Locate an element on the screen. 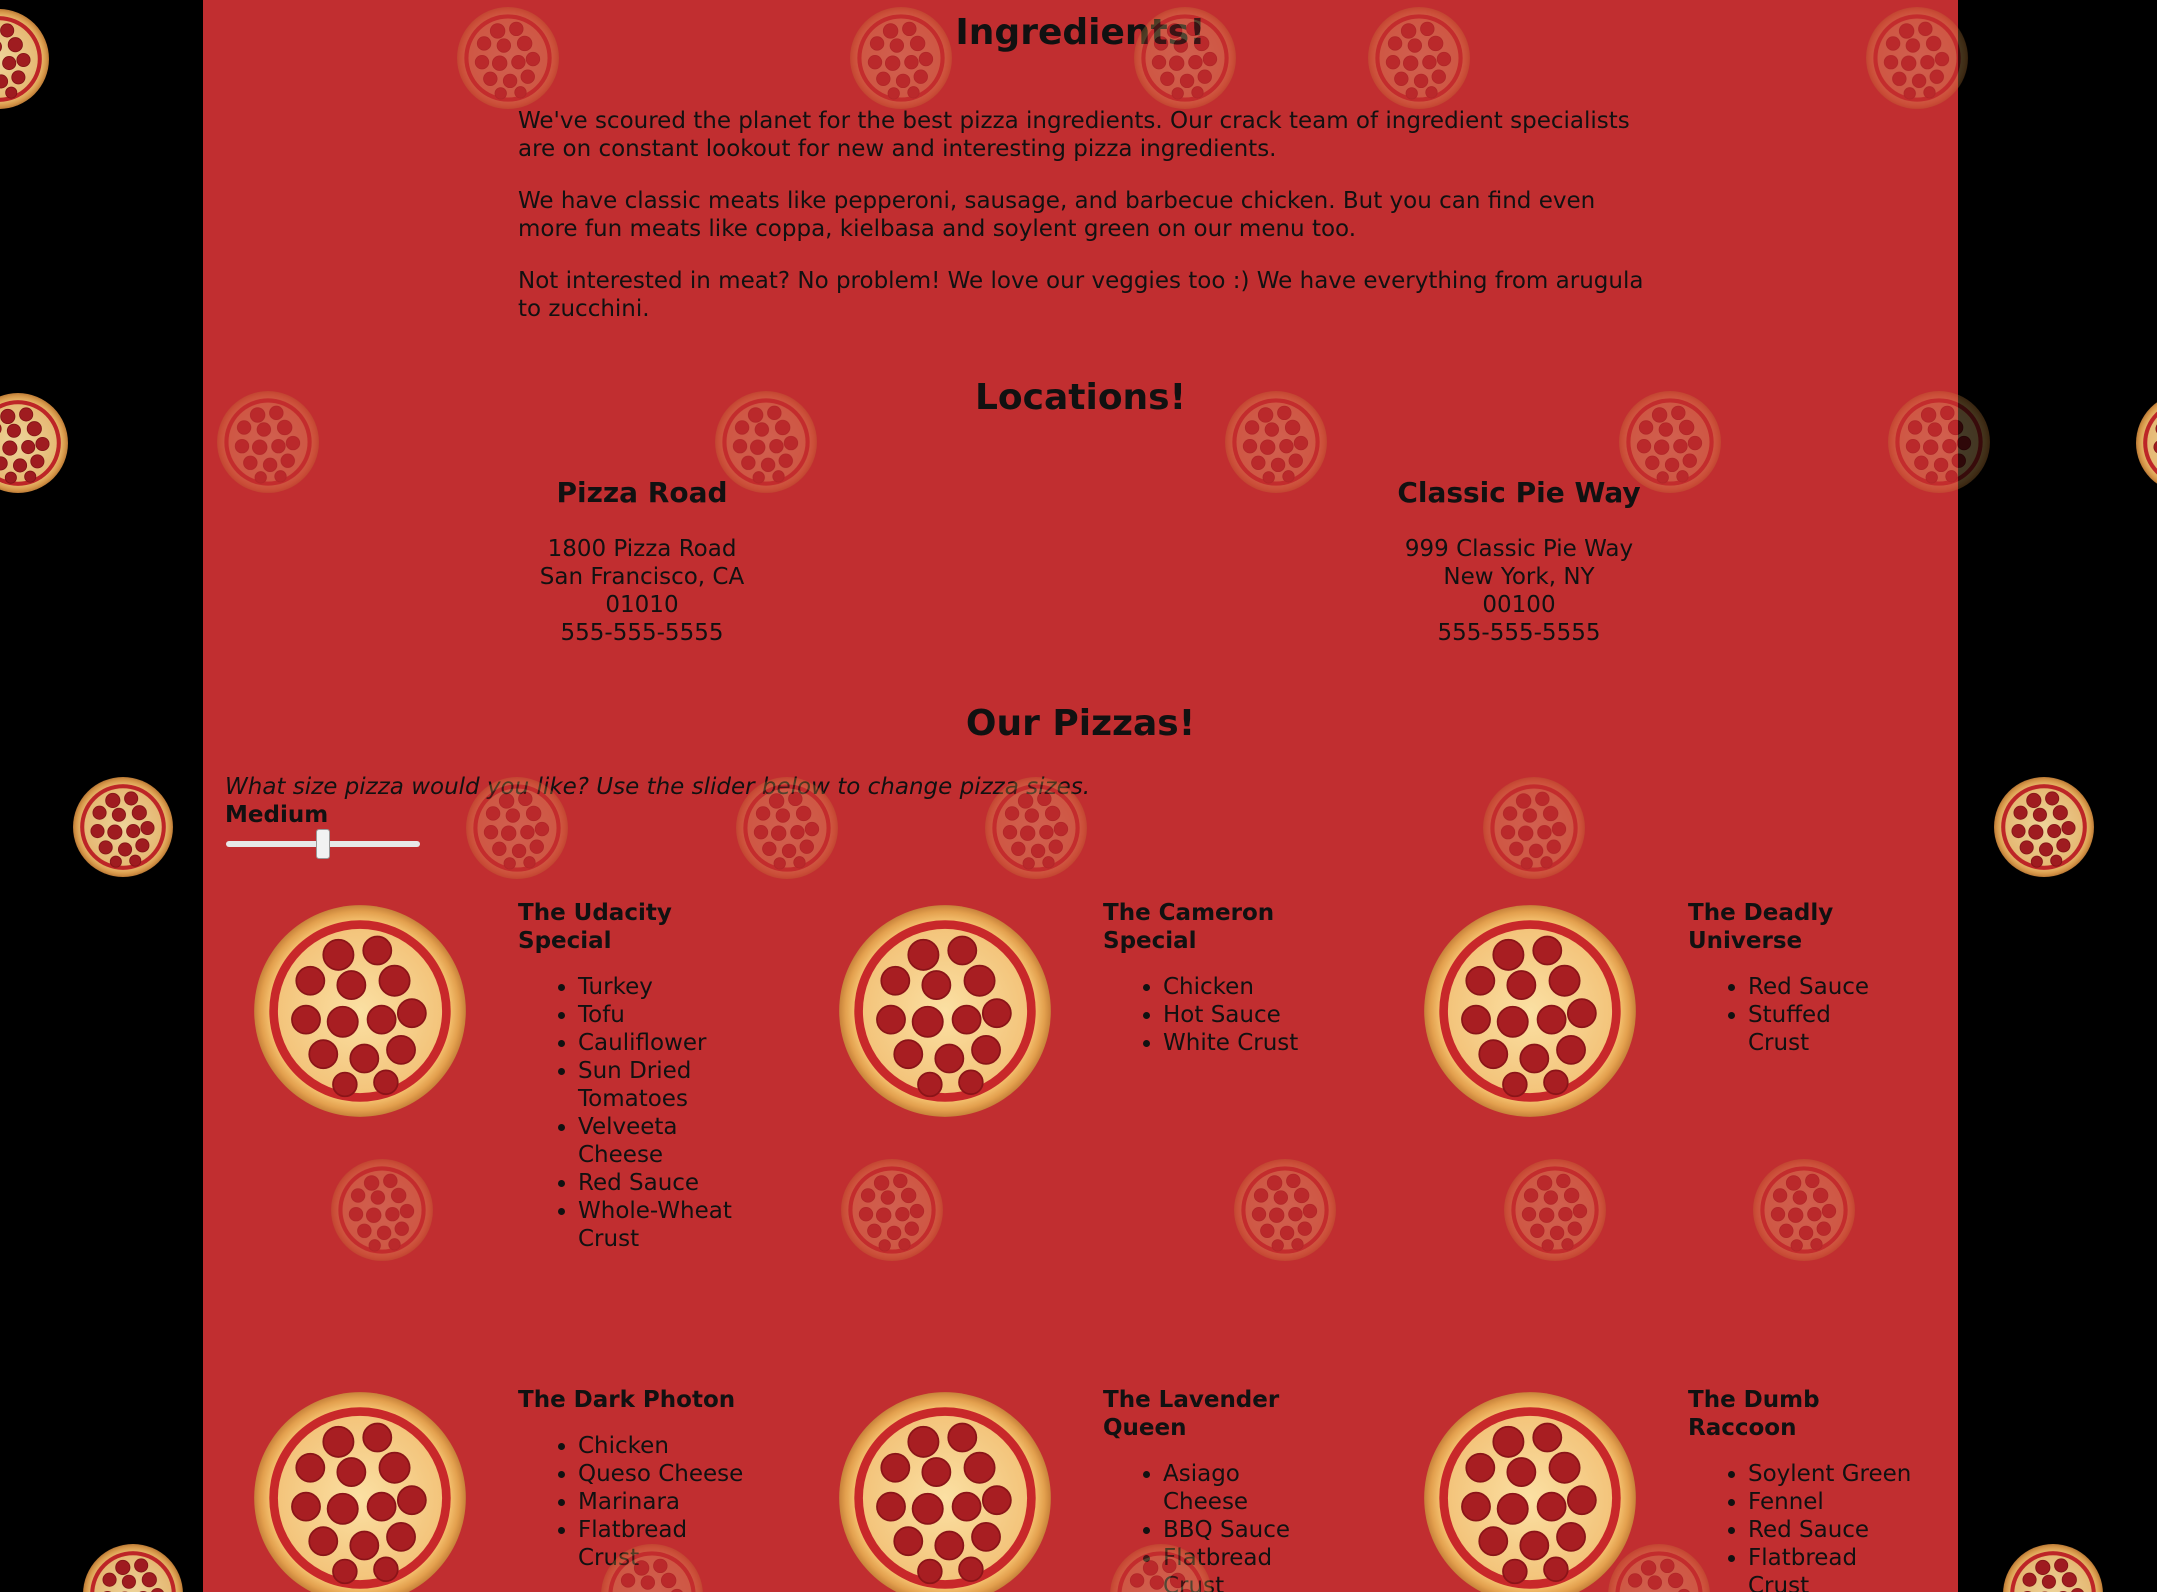 The image size is (2157, 1592). location-street: 999 Classic Pie Way is located at coordinates (1519, 549).